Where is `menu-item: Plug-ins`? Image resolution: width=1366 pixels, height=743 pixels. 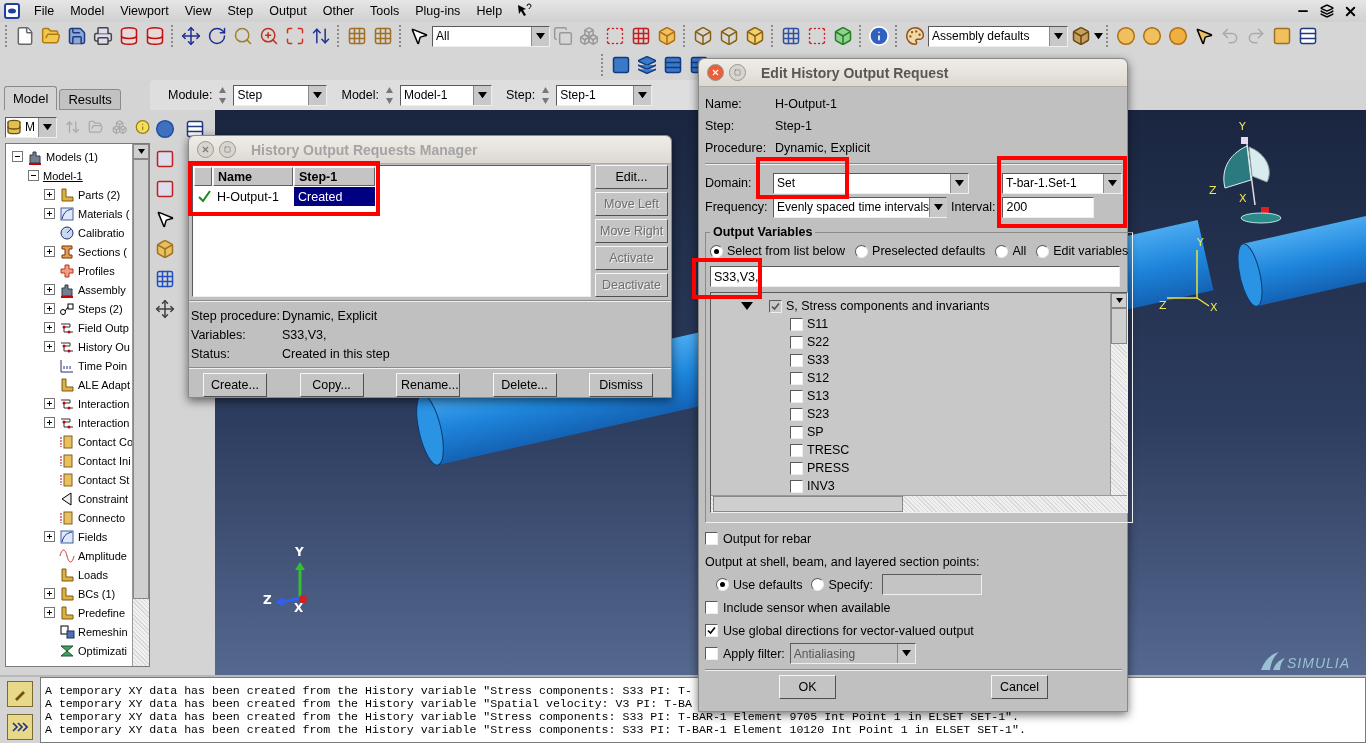 menu-item: Plug-ins is located at coordinates (438, 11).